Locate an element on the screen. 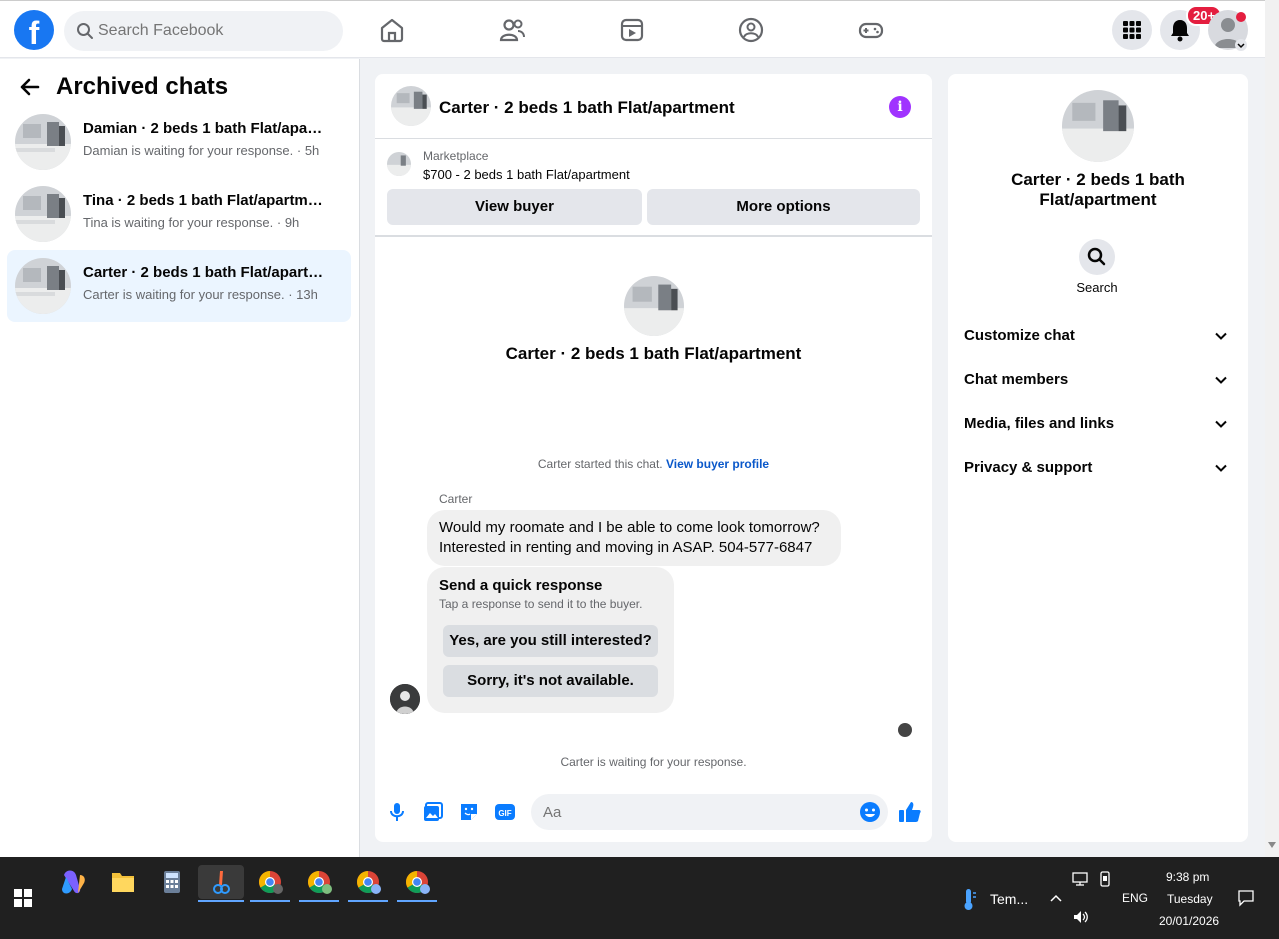 Image resolution: width=1279 pixels, height=939 pixels. profile-alert-dot is located at coordinates (1241, 17).